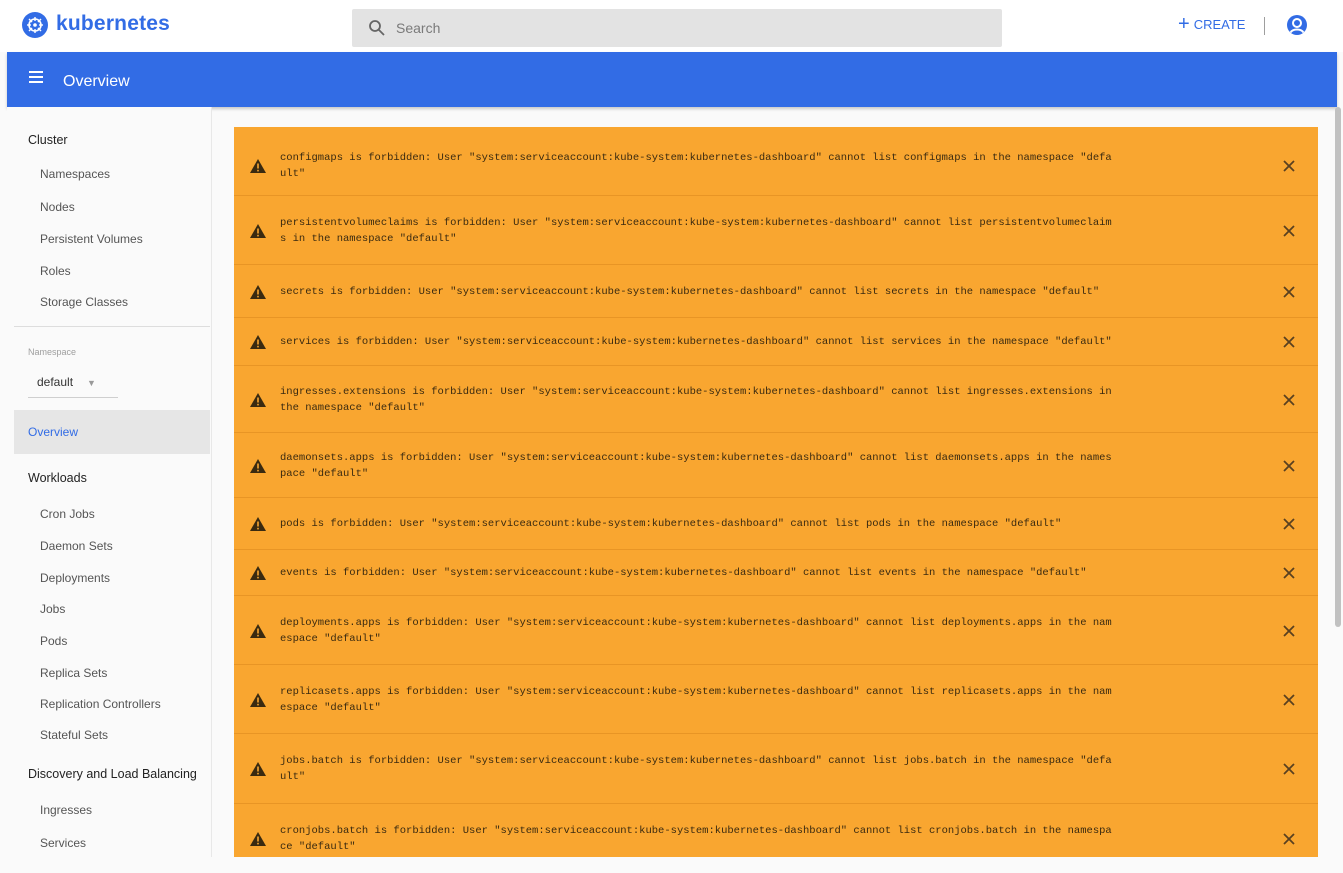 The width and height of the screenshot is (1343, 873). What do you see at coordinates (1264, 26) in the screenshot?
I see `toolbar-divider` at bounding box center [1264, 26].